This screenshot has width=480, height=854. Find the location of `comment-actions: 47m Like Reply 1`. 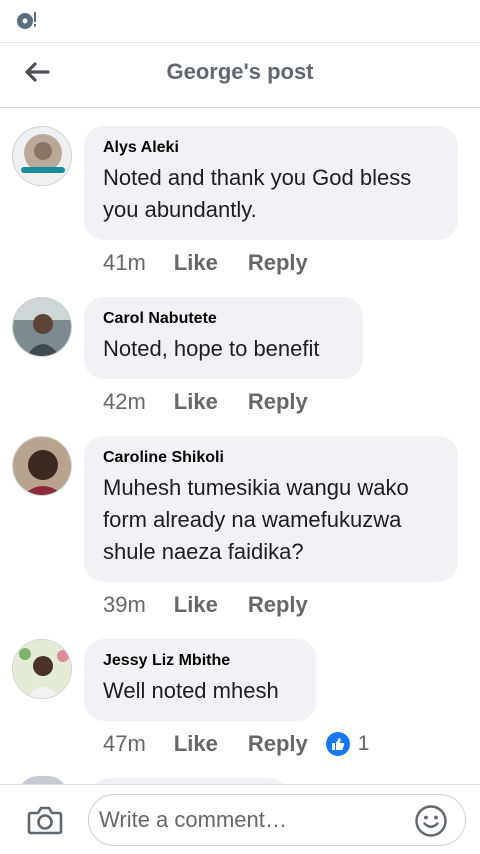

comment-actions: 47m Like Reply 1 is located at coordinates (236, 744).